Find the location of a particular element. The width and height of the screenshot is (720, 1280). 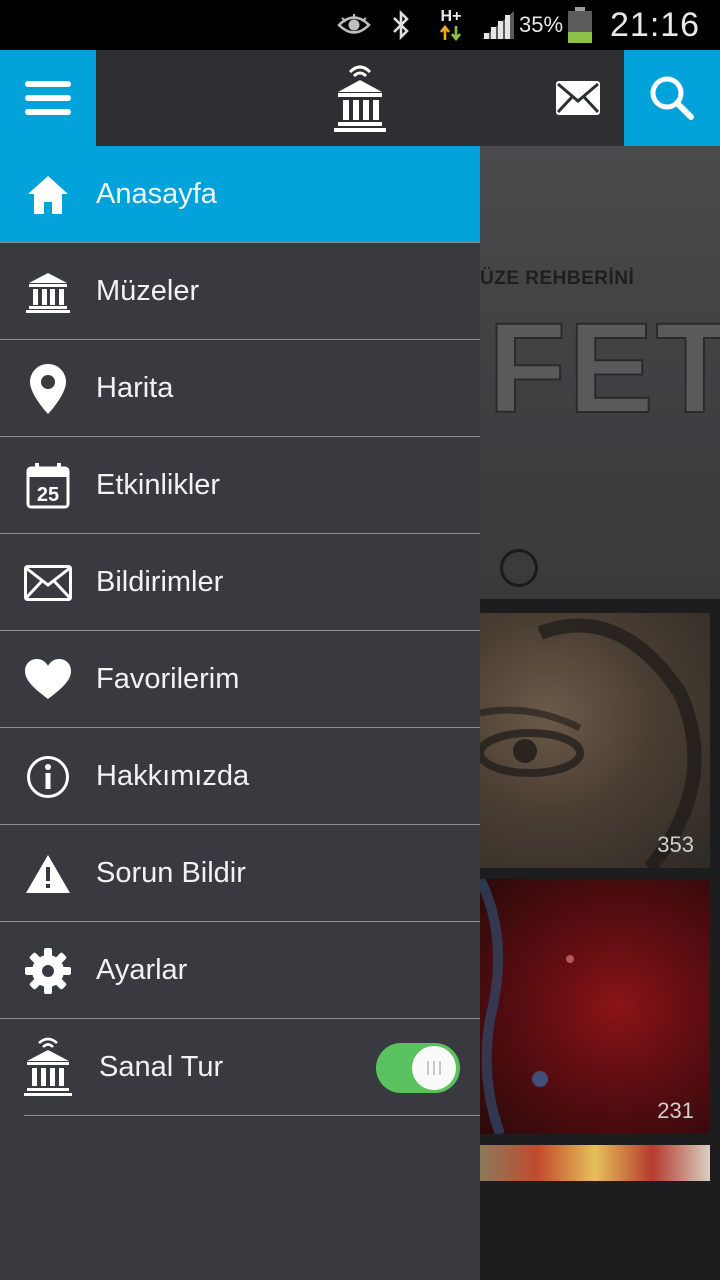

banner-big-text: FET is located at coordinates (603, 360).